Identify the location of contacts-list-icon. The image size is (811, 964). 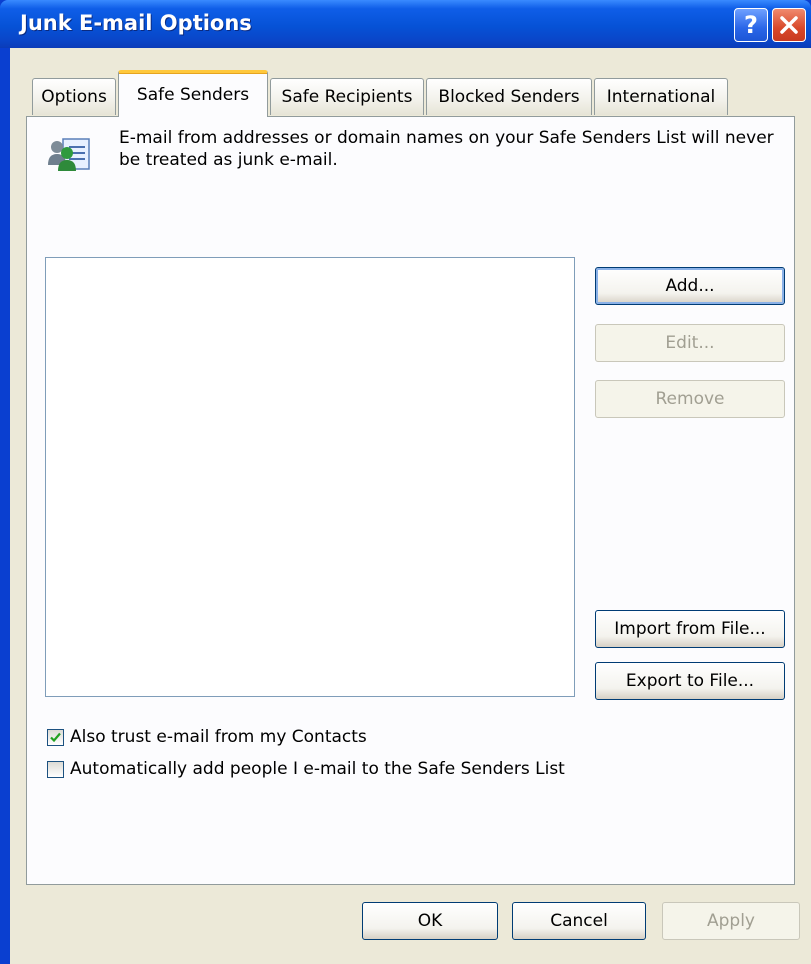
(69, 154).